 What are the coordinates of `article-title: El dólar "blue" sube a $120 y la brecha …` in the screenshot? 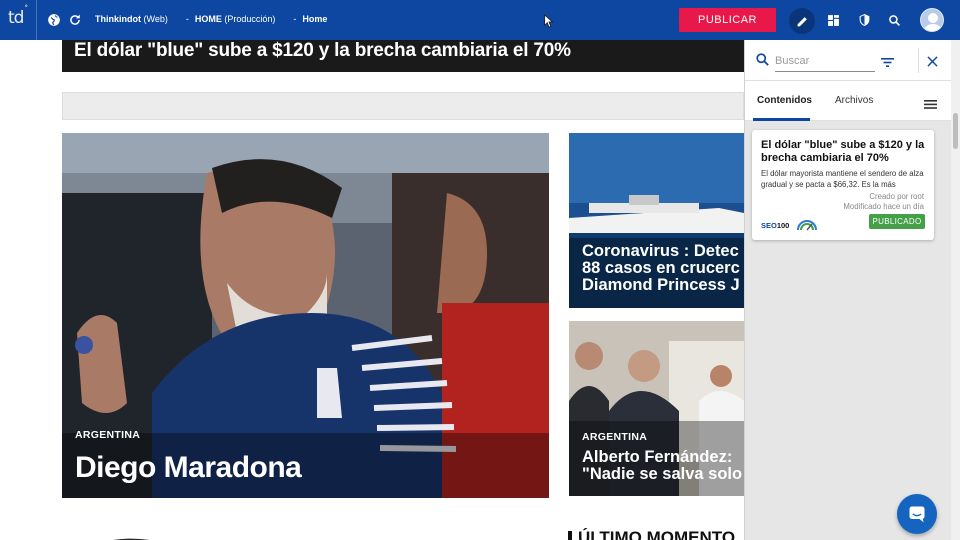 It's located at (843, 151).